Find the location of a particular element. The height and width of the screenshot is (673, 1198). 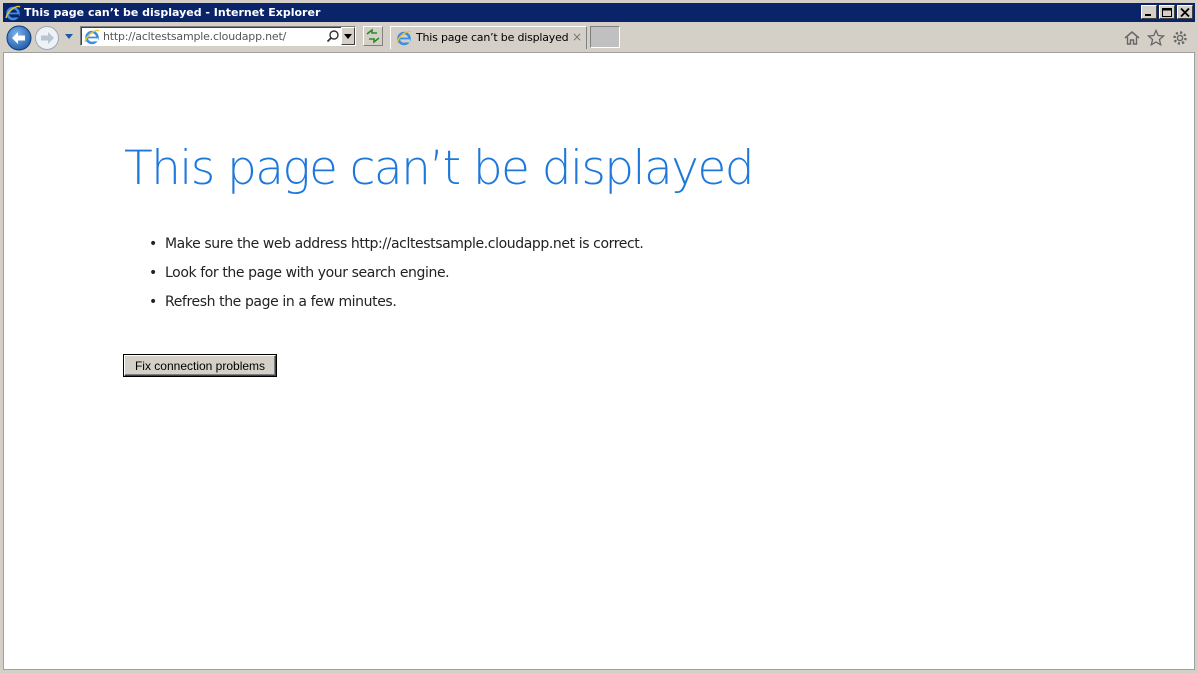

ie-tab-icon is located at coordinates (404, 38).